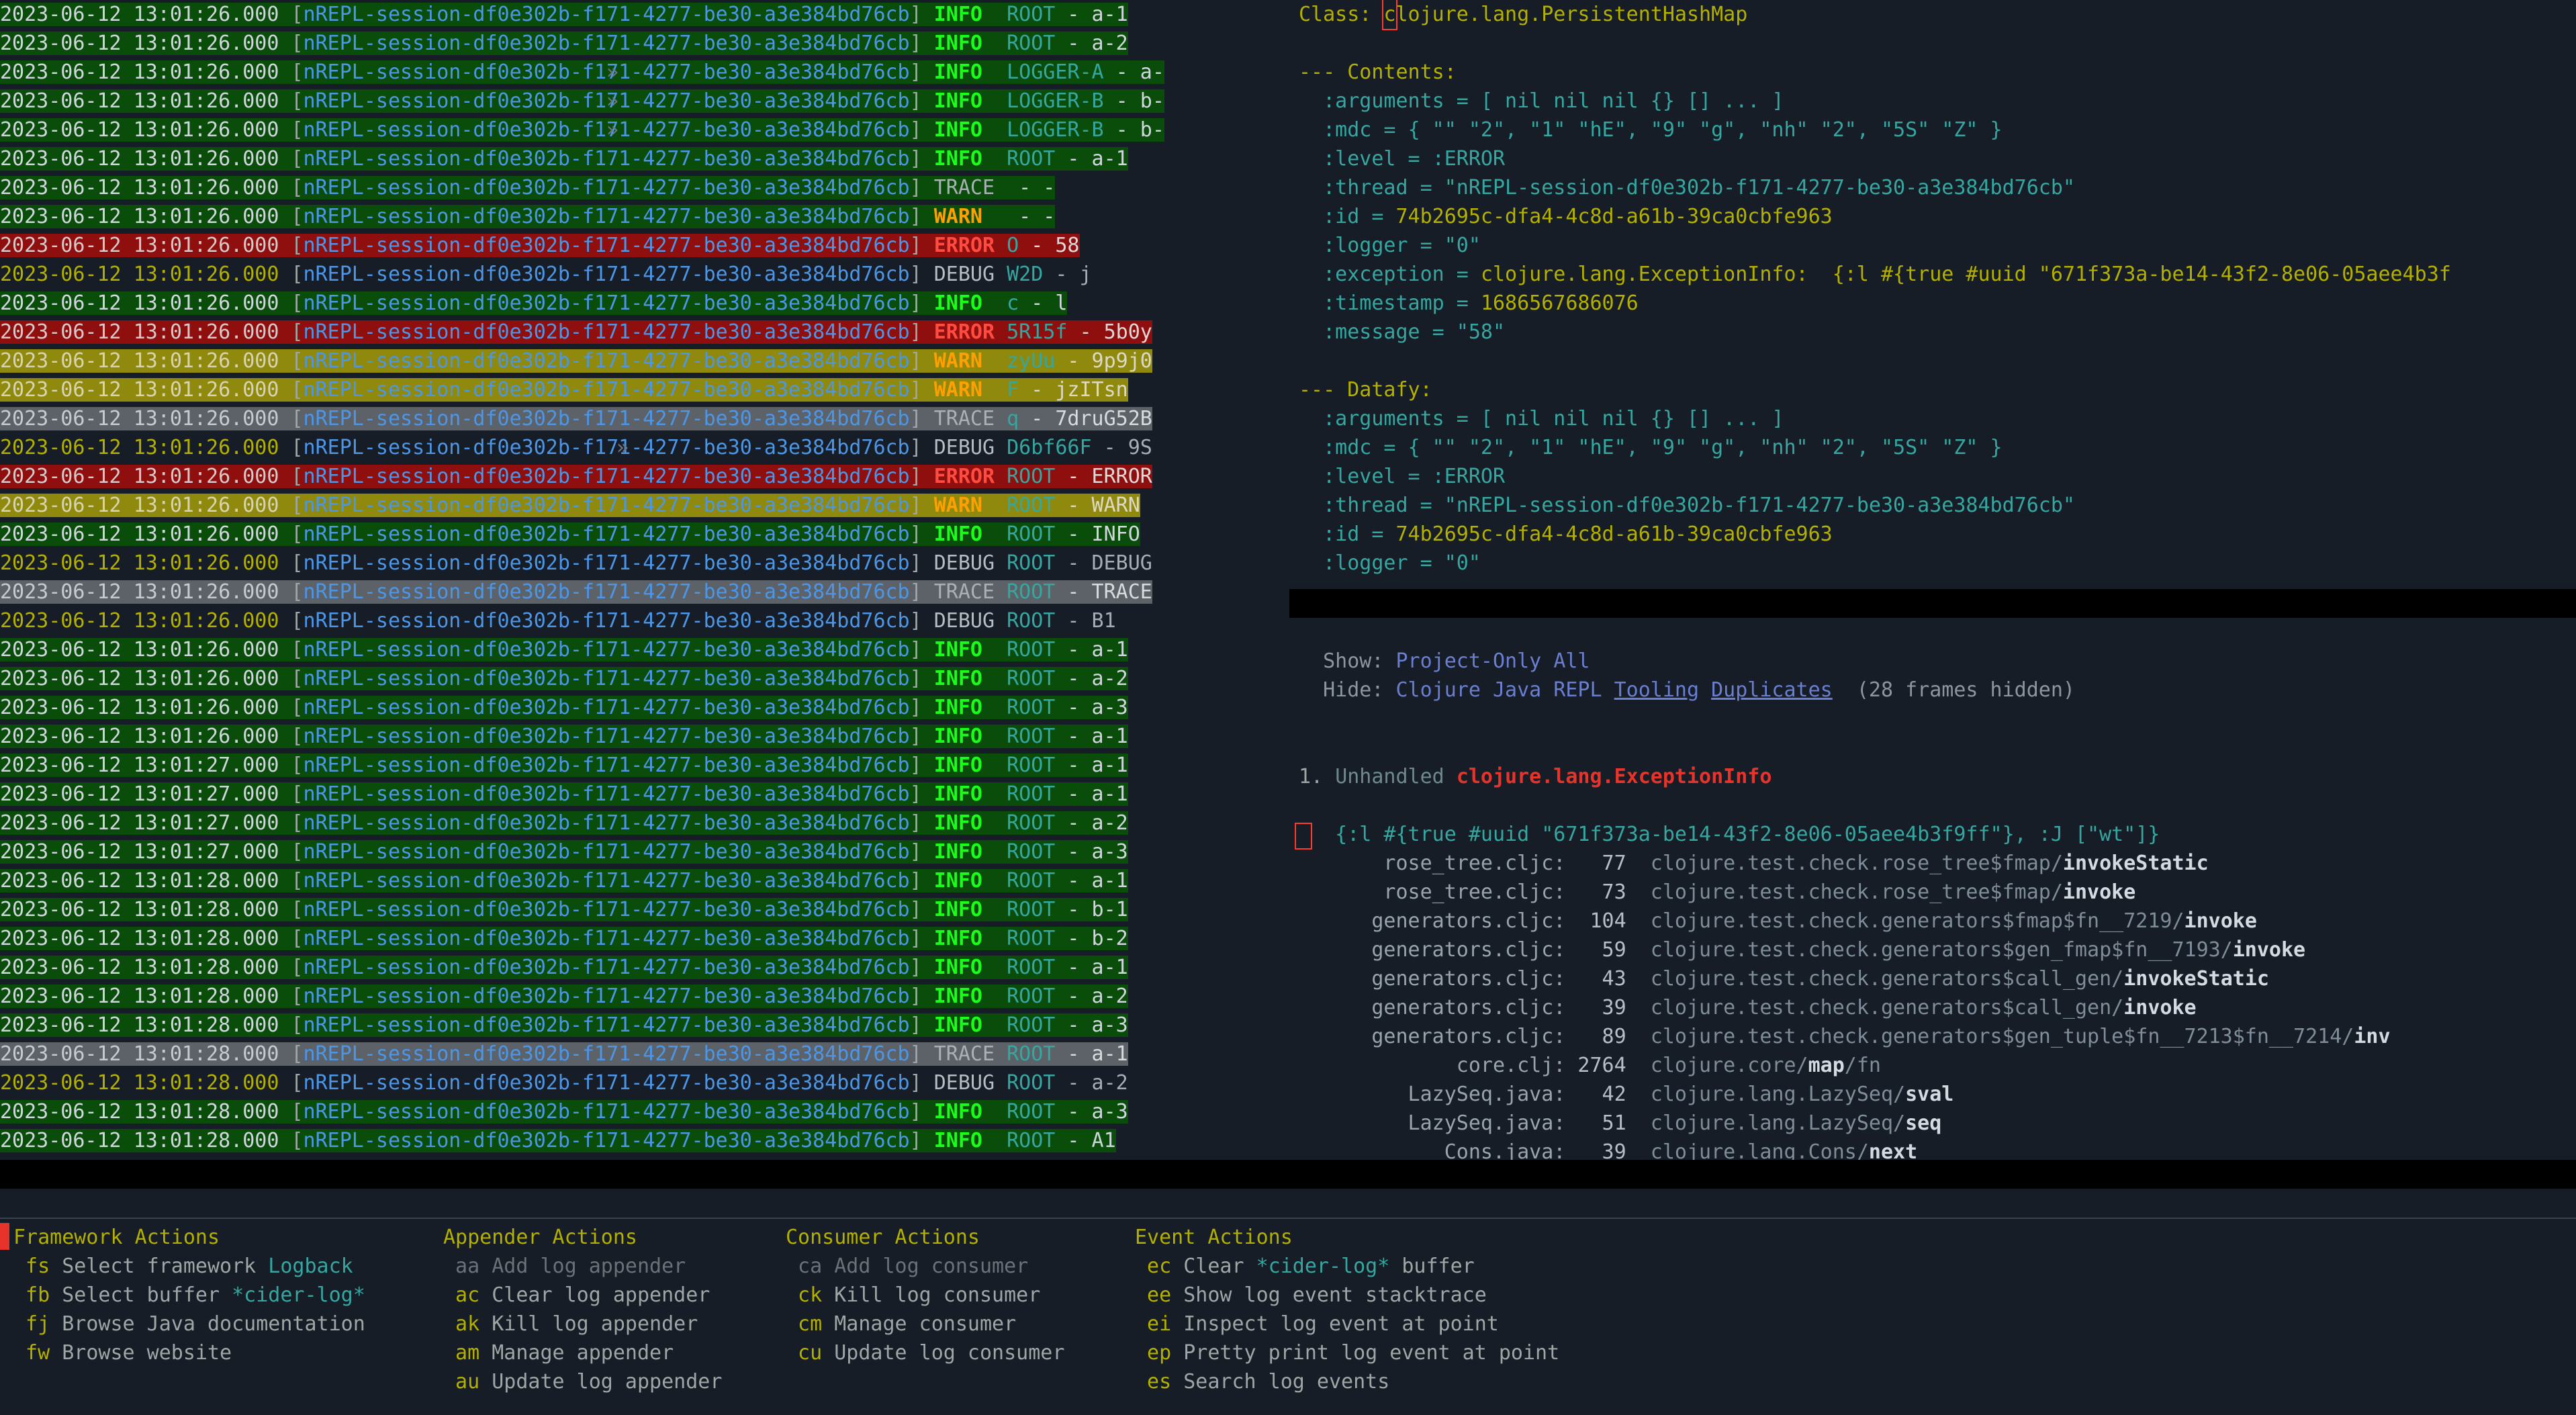  Describe the element at coordinates (582, 1352) in the screenshot. I see `transient-item: am Manage appender` at that location.